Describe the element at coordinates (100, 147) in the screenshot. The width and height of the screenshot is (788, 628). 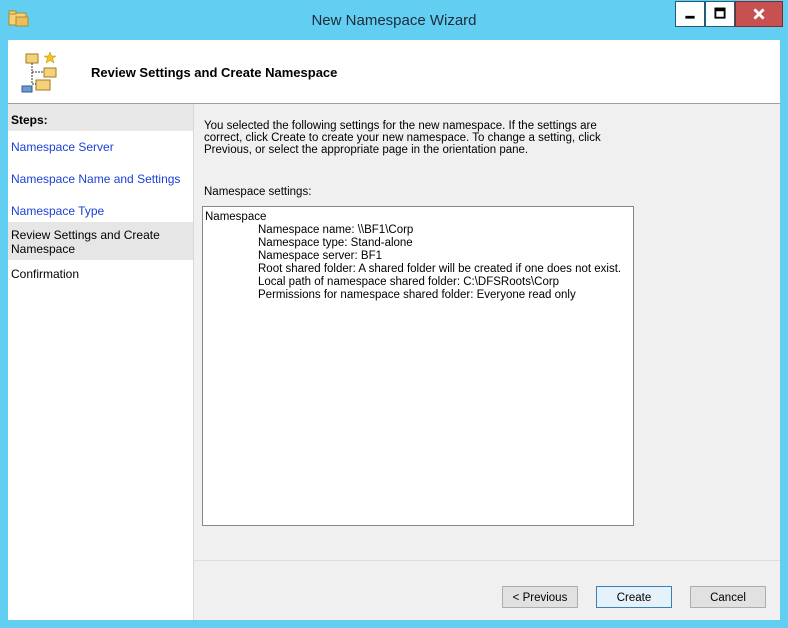
I see `step-namespace-server: Namespace Server` at that location.